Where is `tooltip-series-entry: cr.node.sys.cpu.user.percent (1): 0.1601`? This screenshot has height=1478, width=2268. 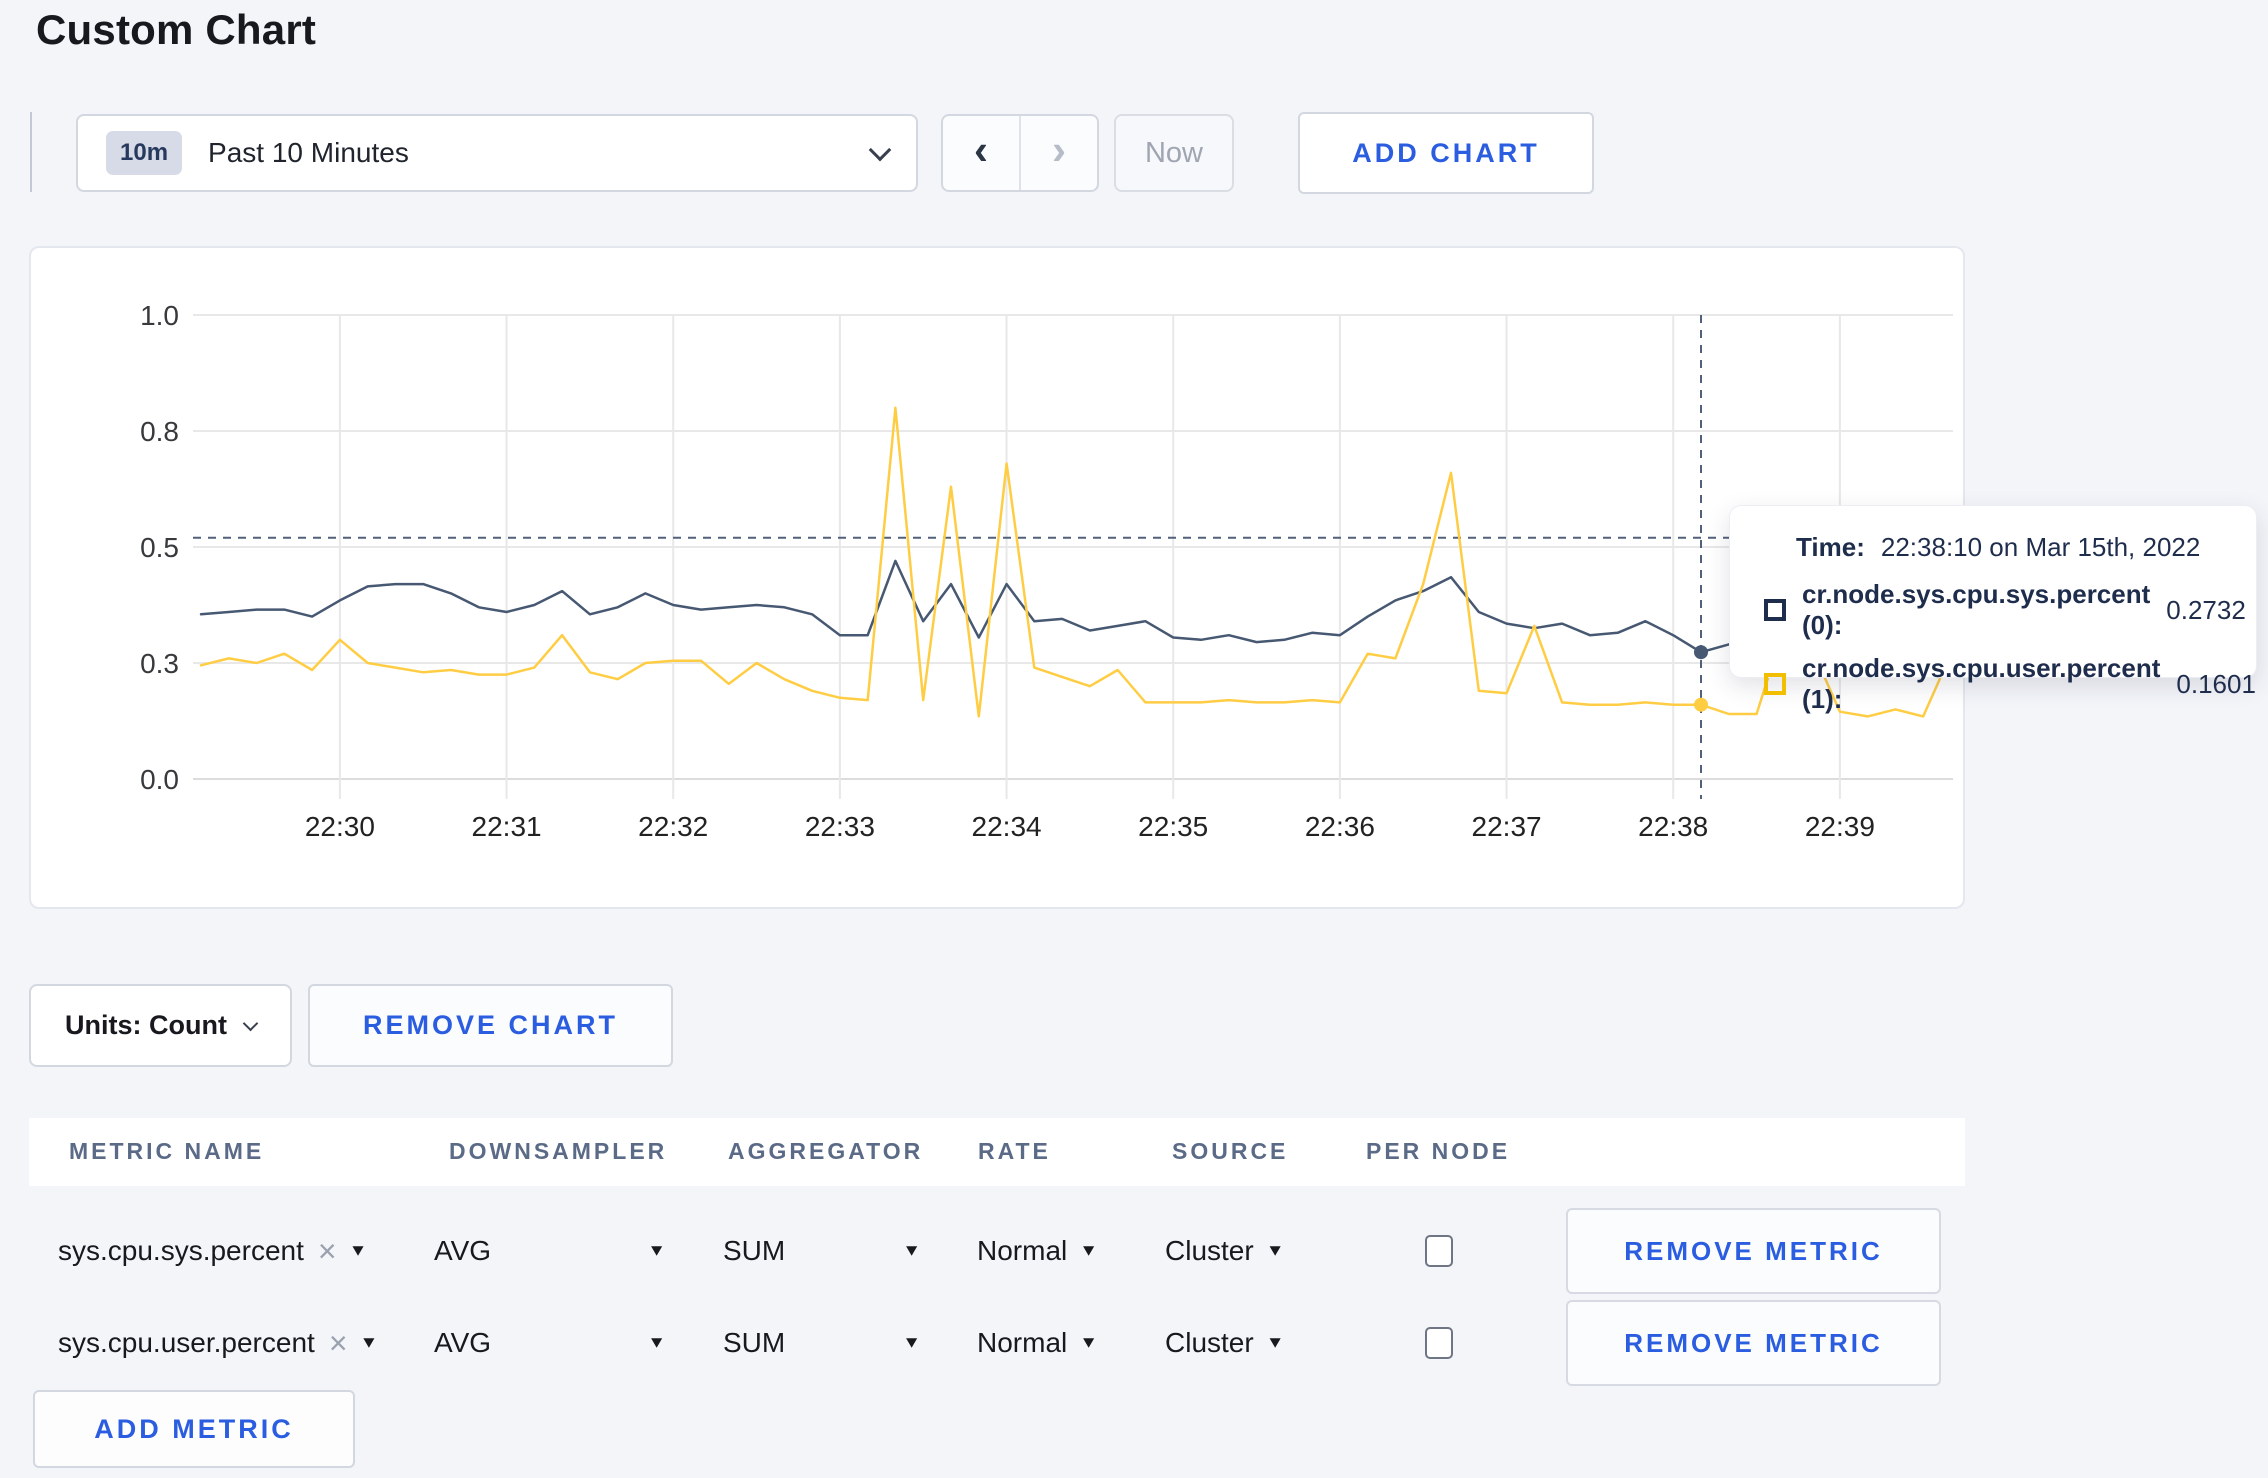 tooltip-series-entry: cr.node.sys.cpu.user.percent (1): 0.1601 is located at coordinates (2010, 684).